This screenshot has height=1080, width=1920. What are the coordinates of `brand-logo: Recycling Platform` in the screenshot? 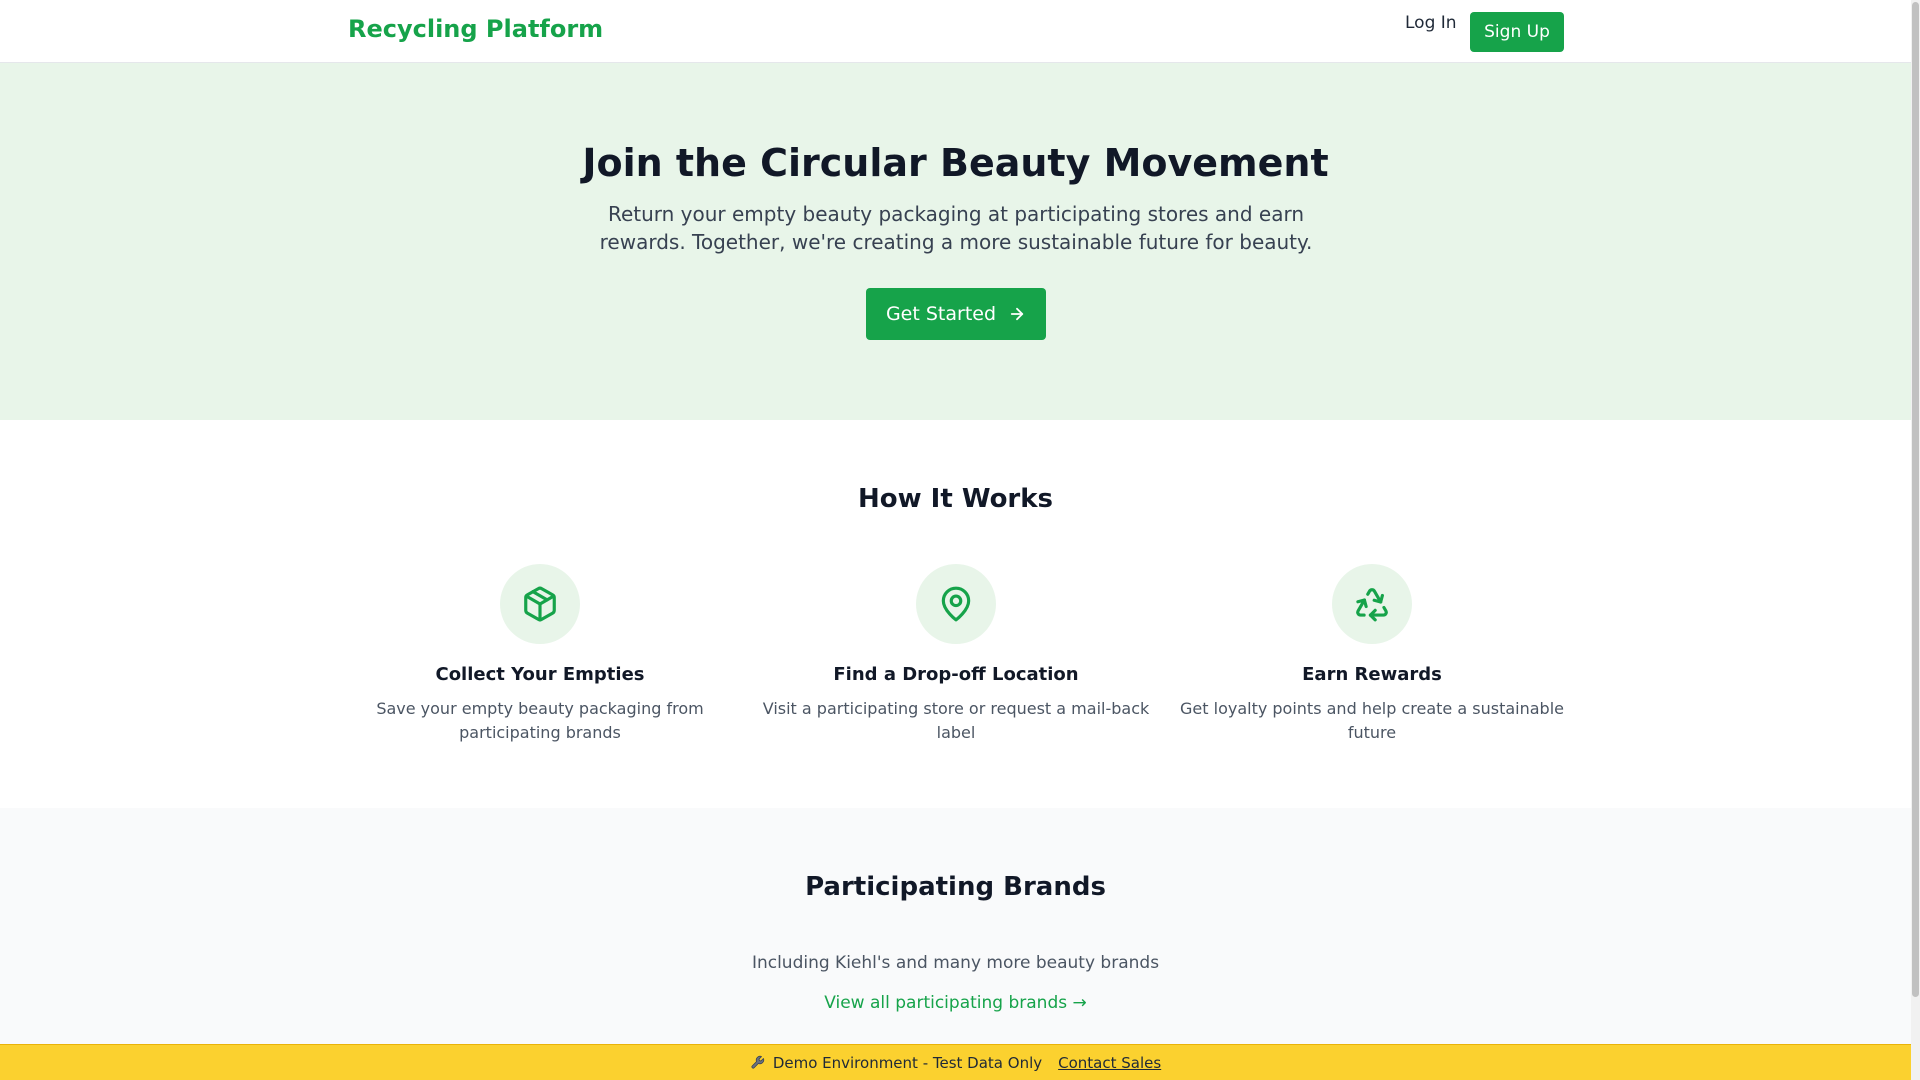 It's located at (475, 29).